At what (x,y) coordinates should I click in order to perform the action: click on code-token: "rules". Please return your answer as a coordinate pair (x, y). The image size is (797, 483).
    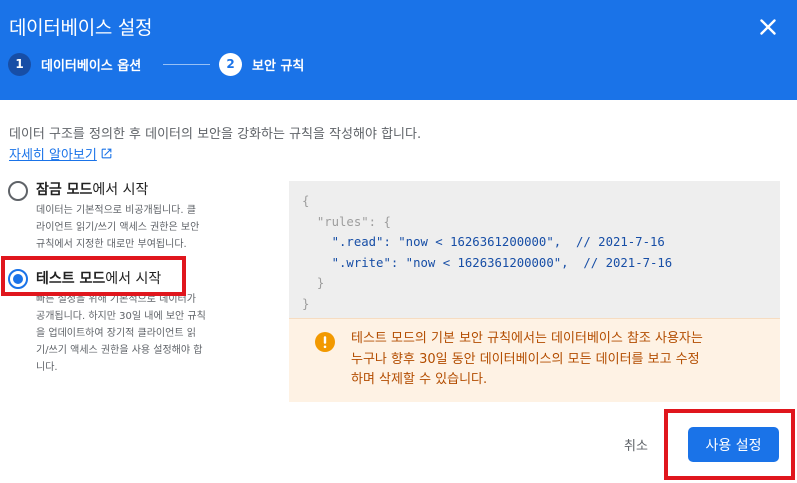
    Looking at the image, I should click on (342, 221).